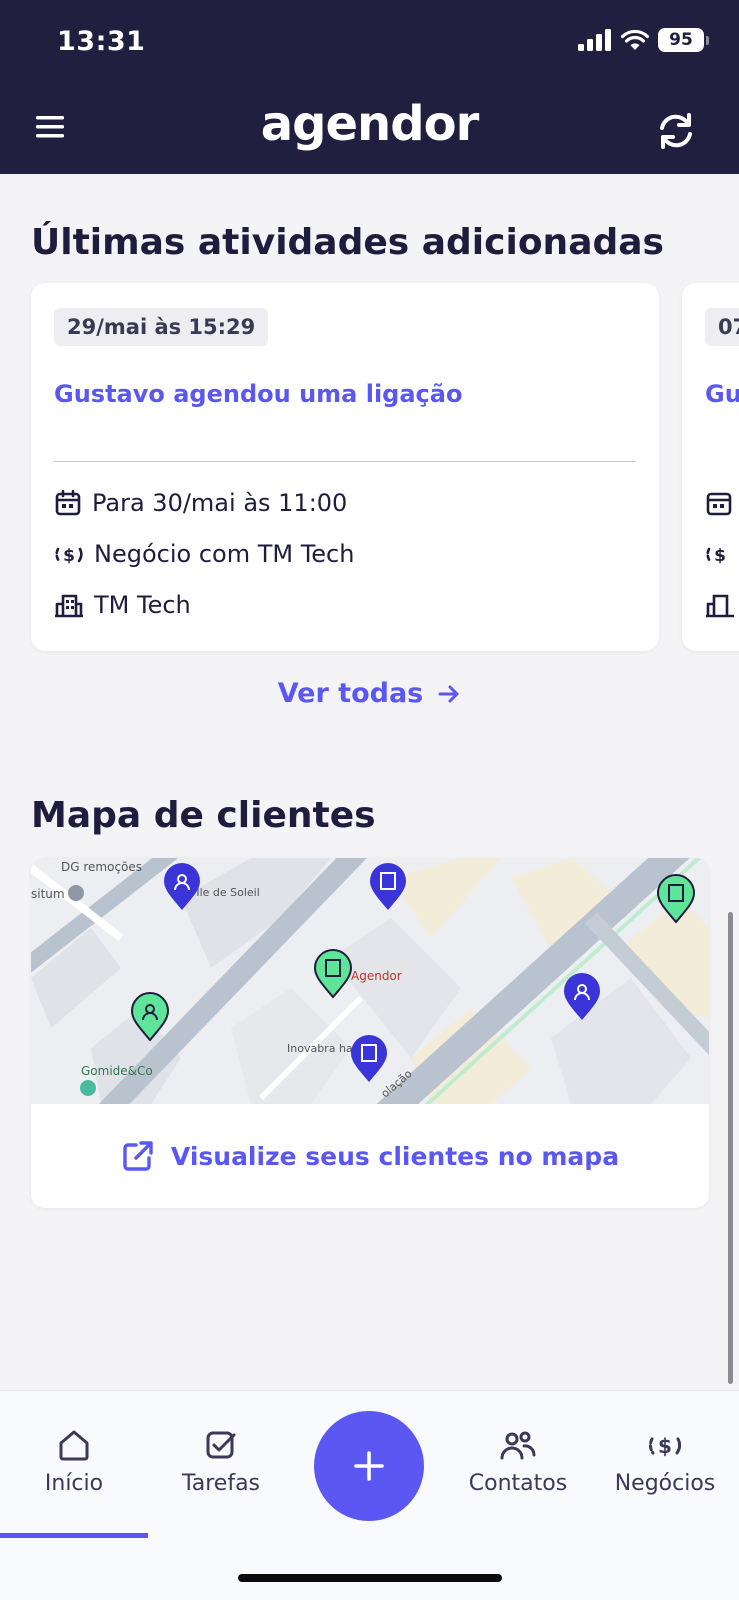  What do you see at coordinates (347, 242) in the screenshot?
I see `activities-section-title: Últimas atividades adicionadas` at bounding box center [347, 242].